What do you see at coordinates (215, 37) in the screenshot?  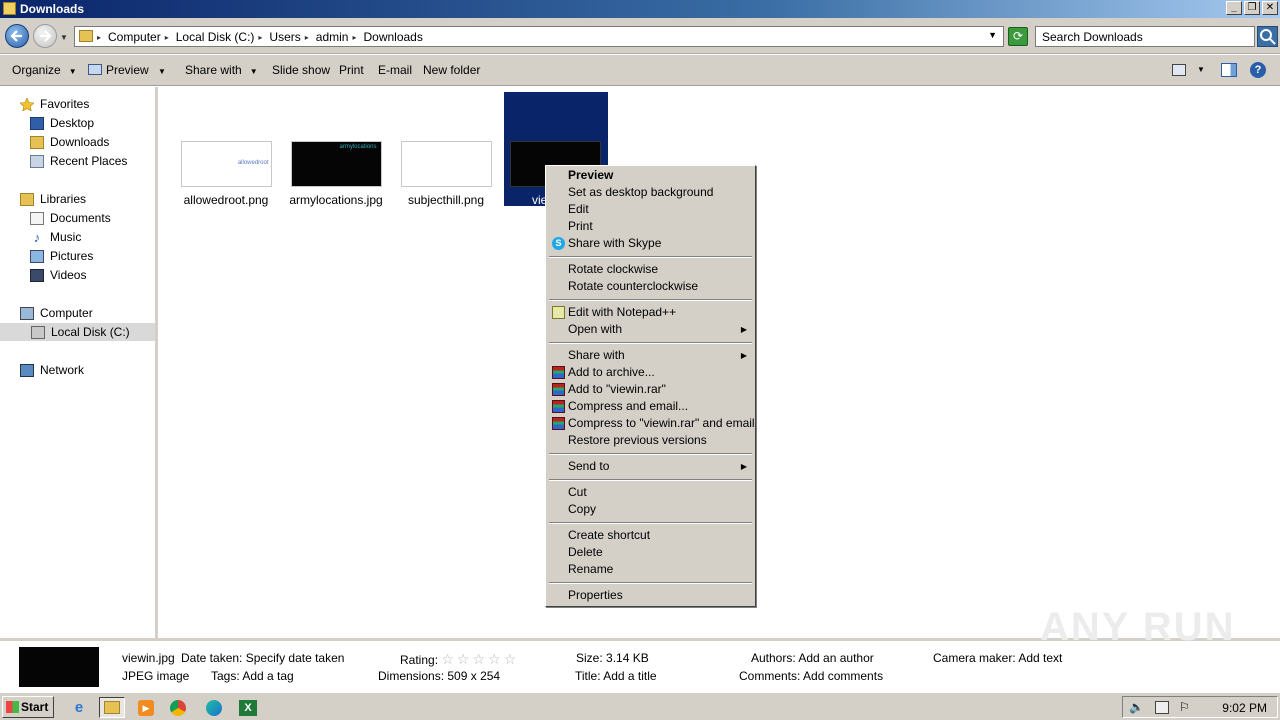 I see `crumb-local-disk: Local Disk (C:)` at bounding box center [215, 37].